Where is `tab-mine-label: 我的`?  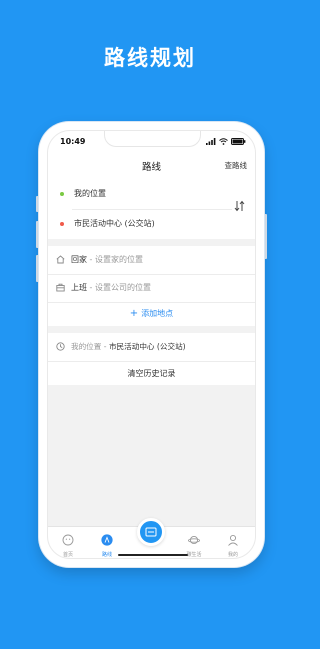
tab-mine-label: 我的 is located at coordinates (232, 555).